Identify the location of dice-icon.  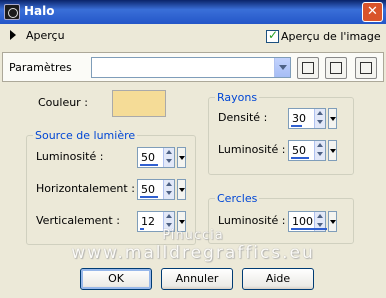
(336, 68).